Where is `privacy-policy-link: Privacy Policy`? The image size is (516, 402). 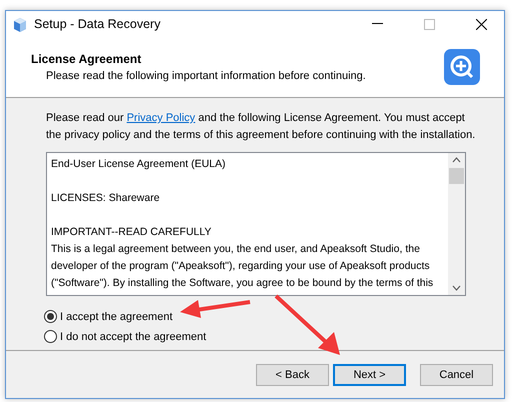
privacy-policy-link: Privacy Policy is located at coordinates (161, 118).